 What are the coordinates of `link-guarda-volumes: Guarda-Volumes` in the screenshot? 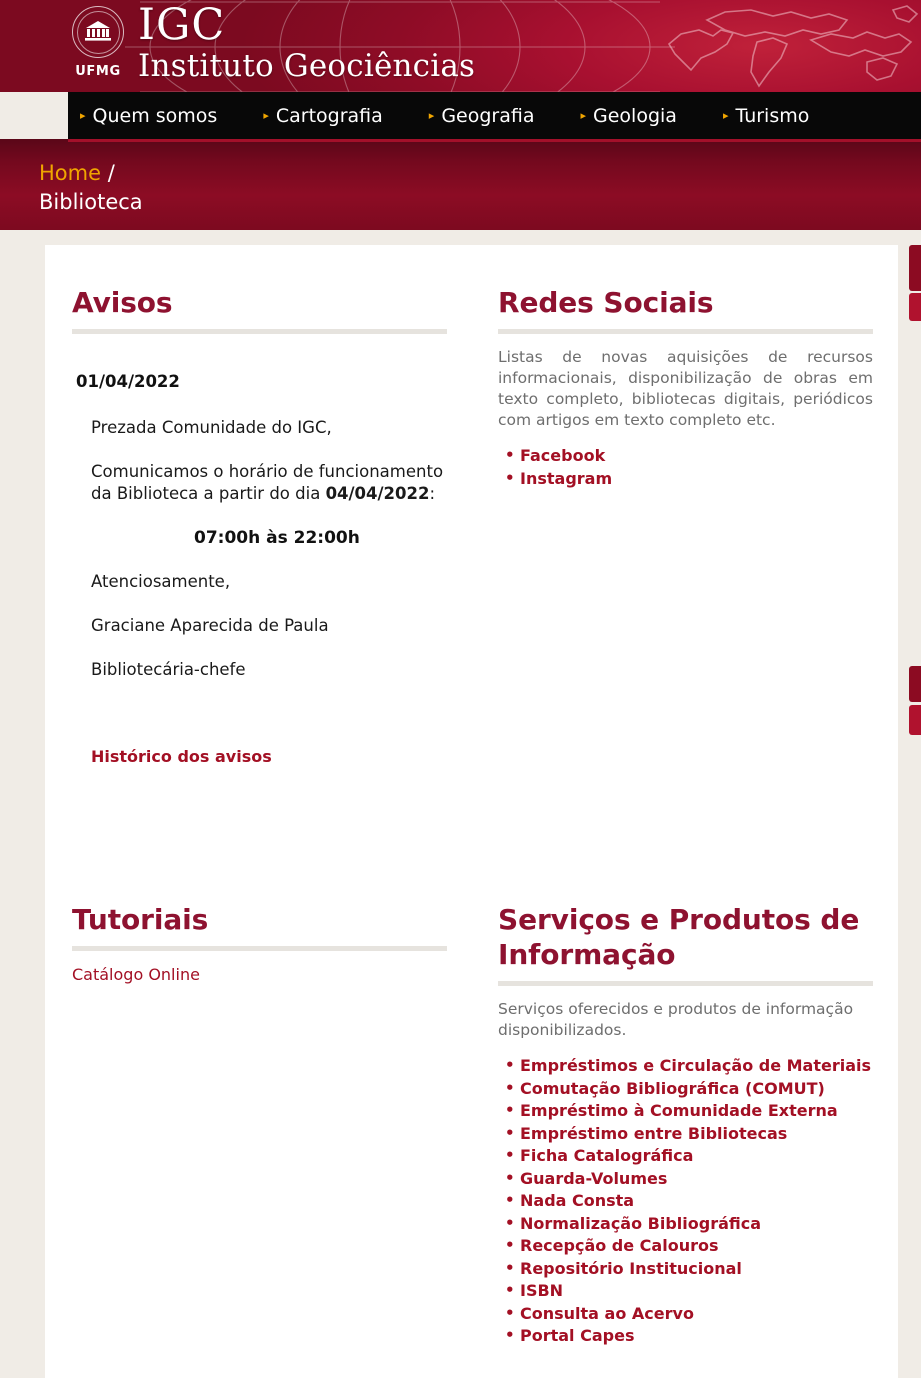 It's located at (689, 1179).